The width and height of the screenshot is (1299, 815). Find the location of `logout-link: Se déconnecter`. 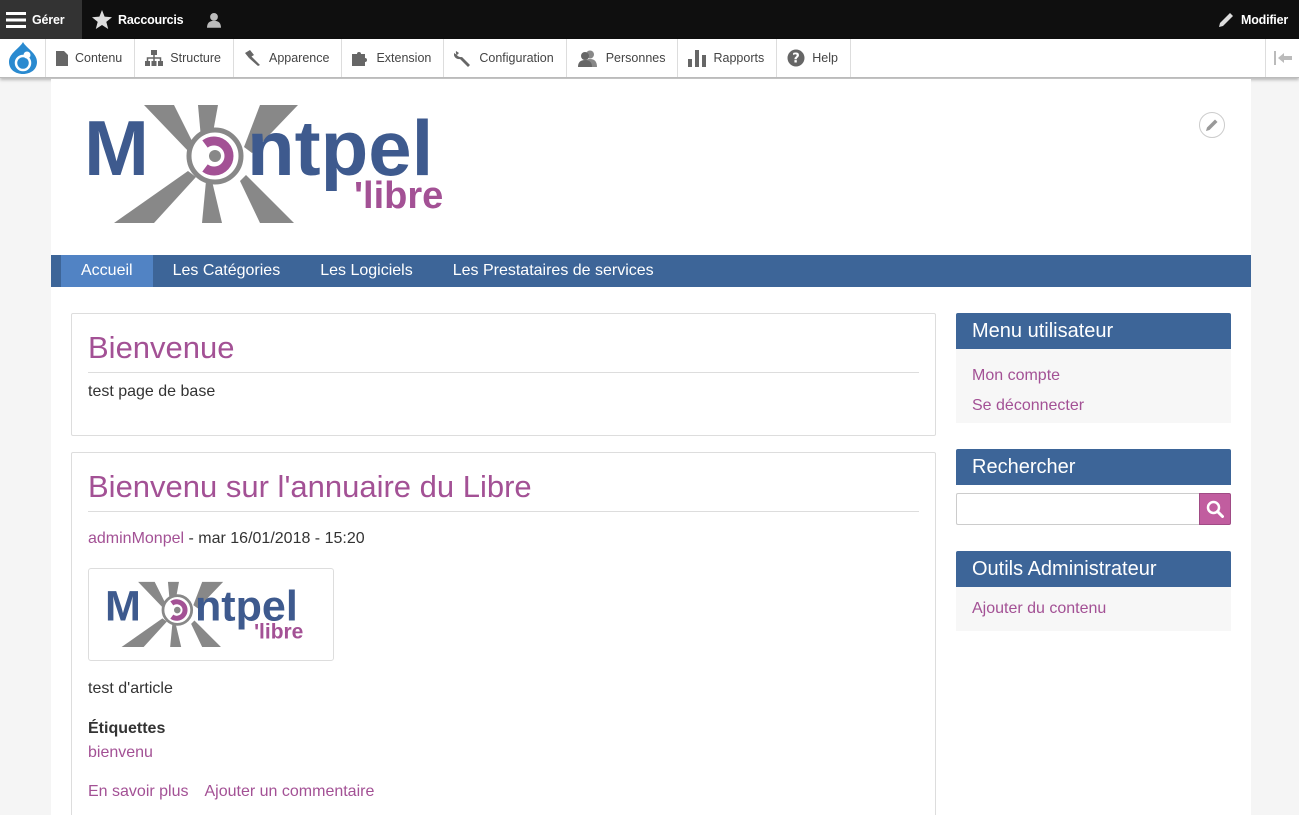

logout-link: Se déconnecter is located at coordinates (1093, 406).